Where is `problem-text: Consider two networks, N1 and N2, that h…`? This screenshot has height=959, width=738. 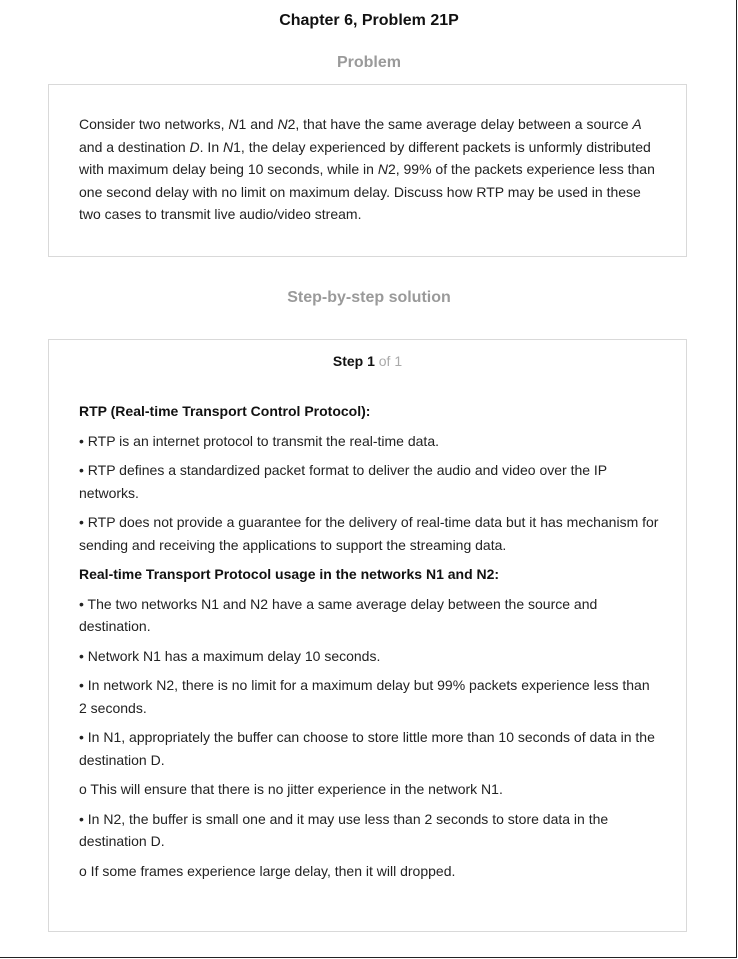
problem-text: Consider two networks, N1 and N2, that h… is located at coordinates (367, 169).